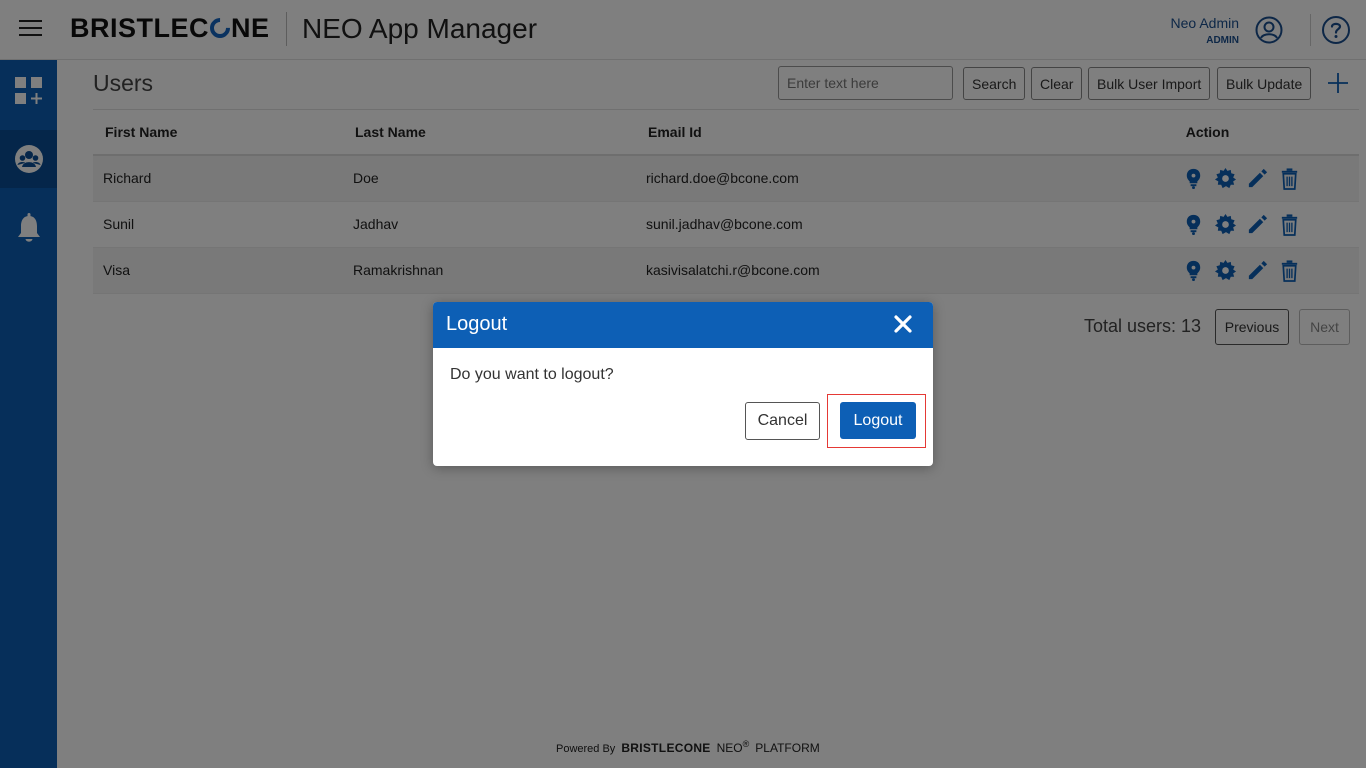 The height and width of the screenshot is (768, 1366). Describe the element at coordinates (782, 421) in the screenshot. I see `cancel-button: Cancel` at that location.